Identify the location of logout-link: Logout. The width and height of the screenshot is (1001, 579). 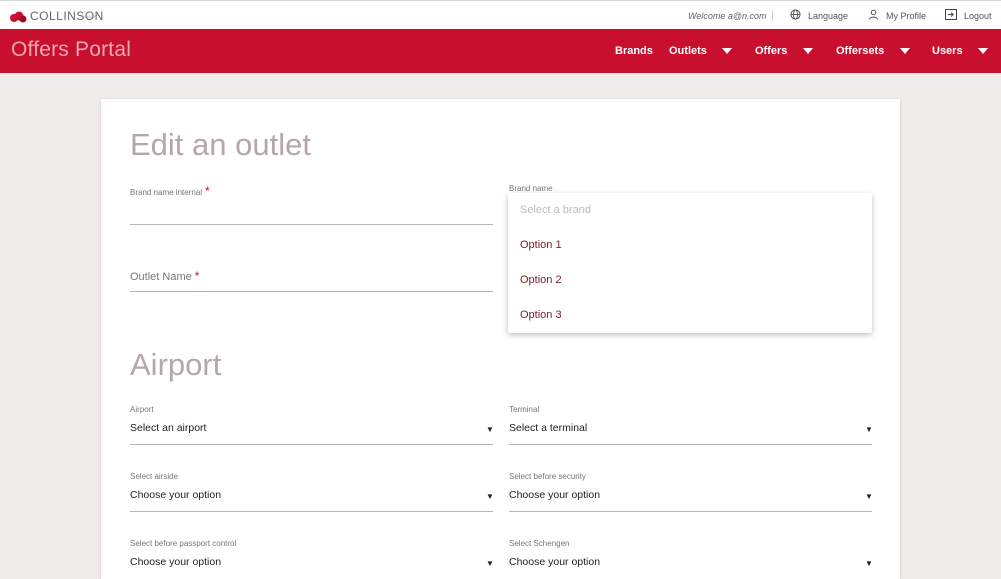
(968, 15).